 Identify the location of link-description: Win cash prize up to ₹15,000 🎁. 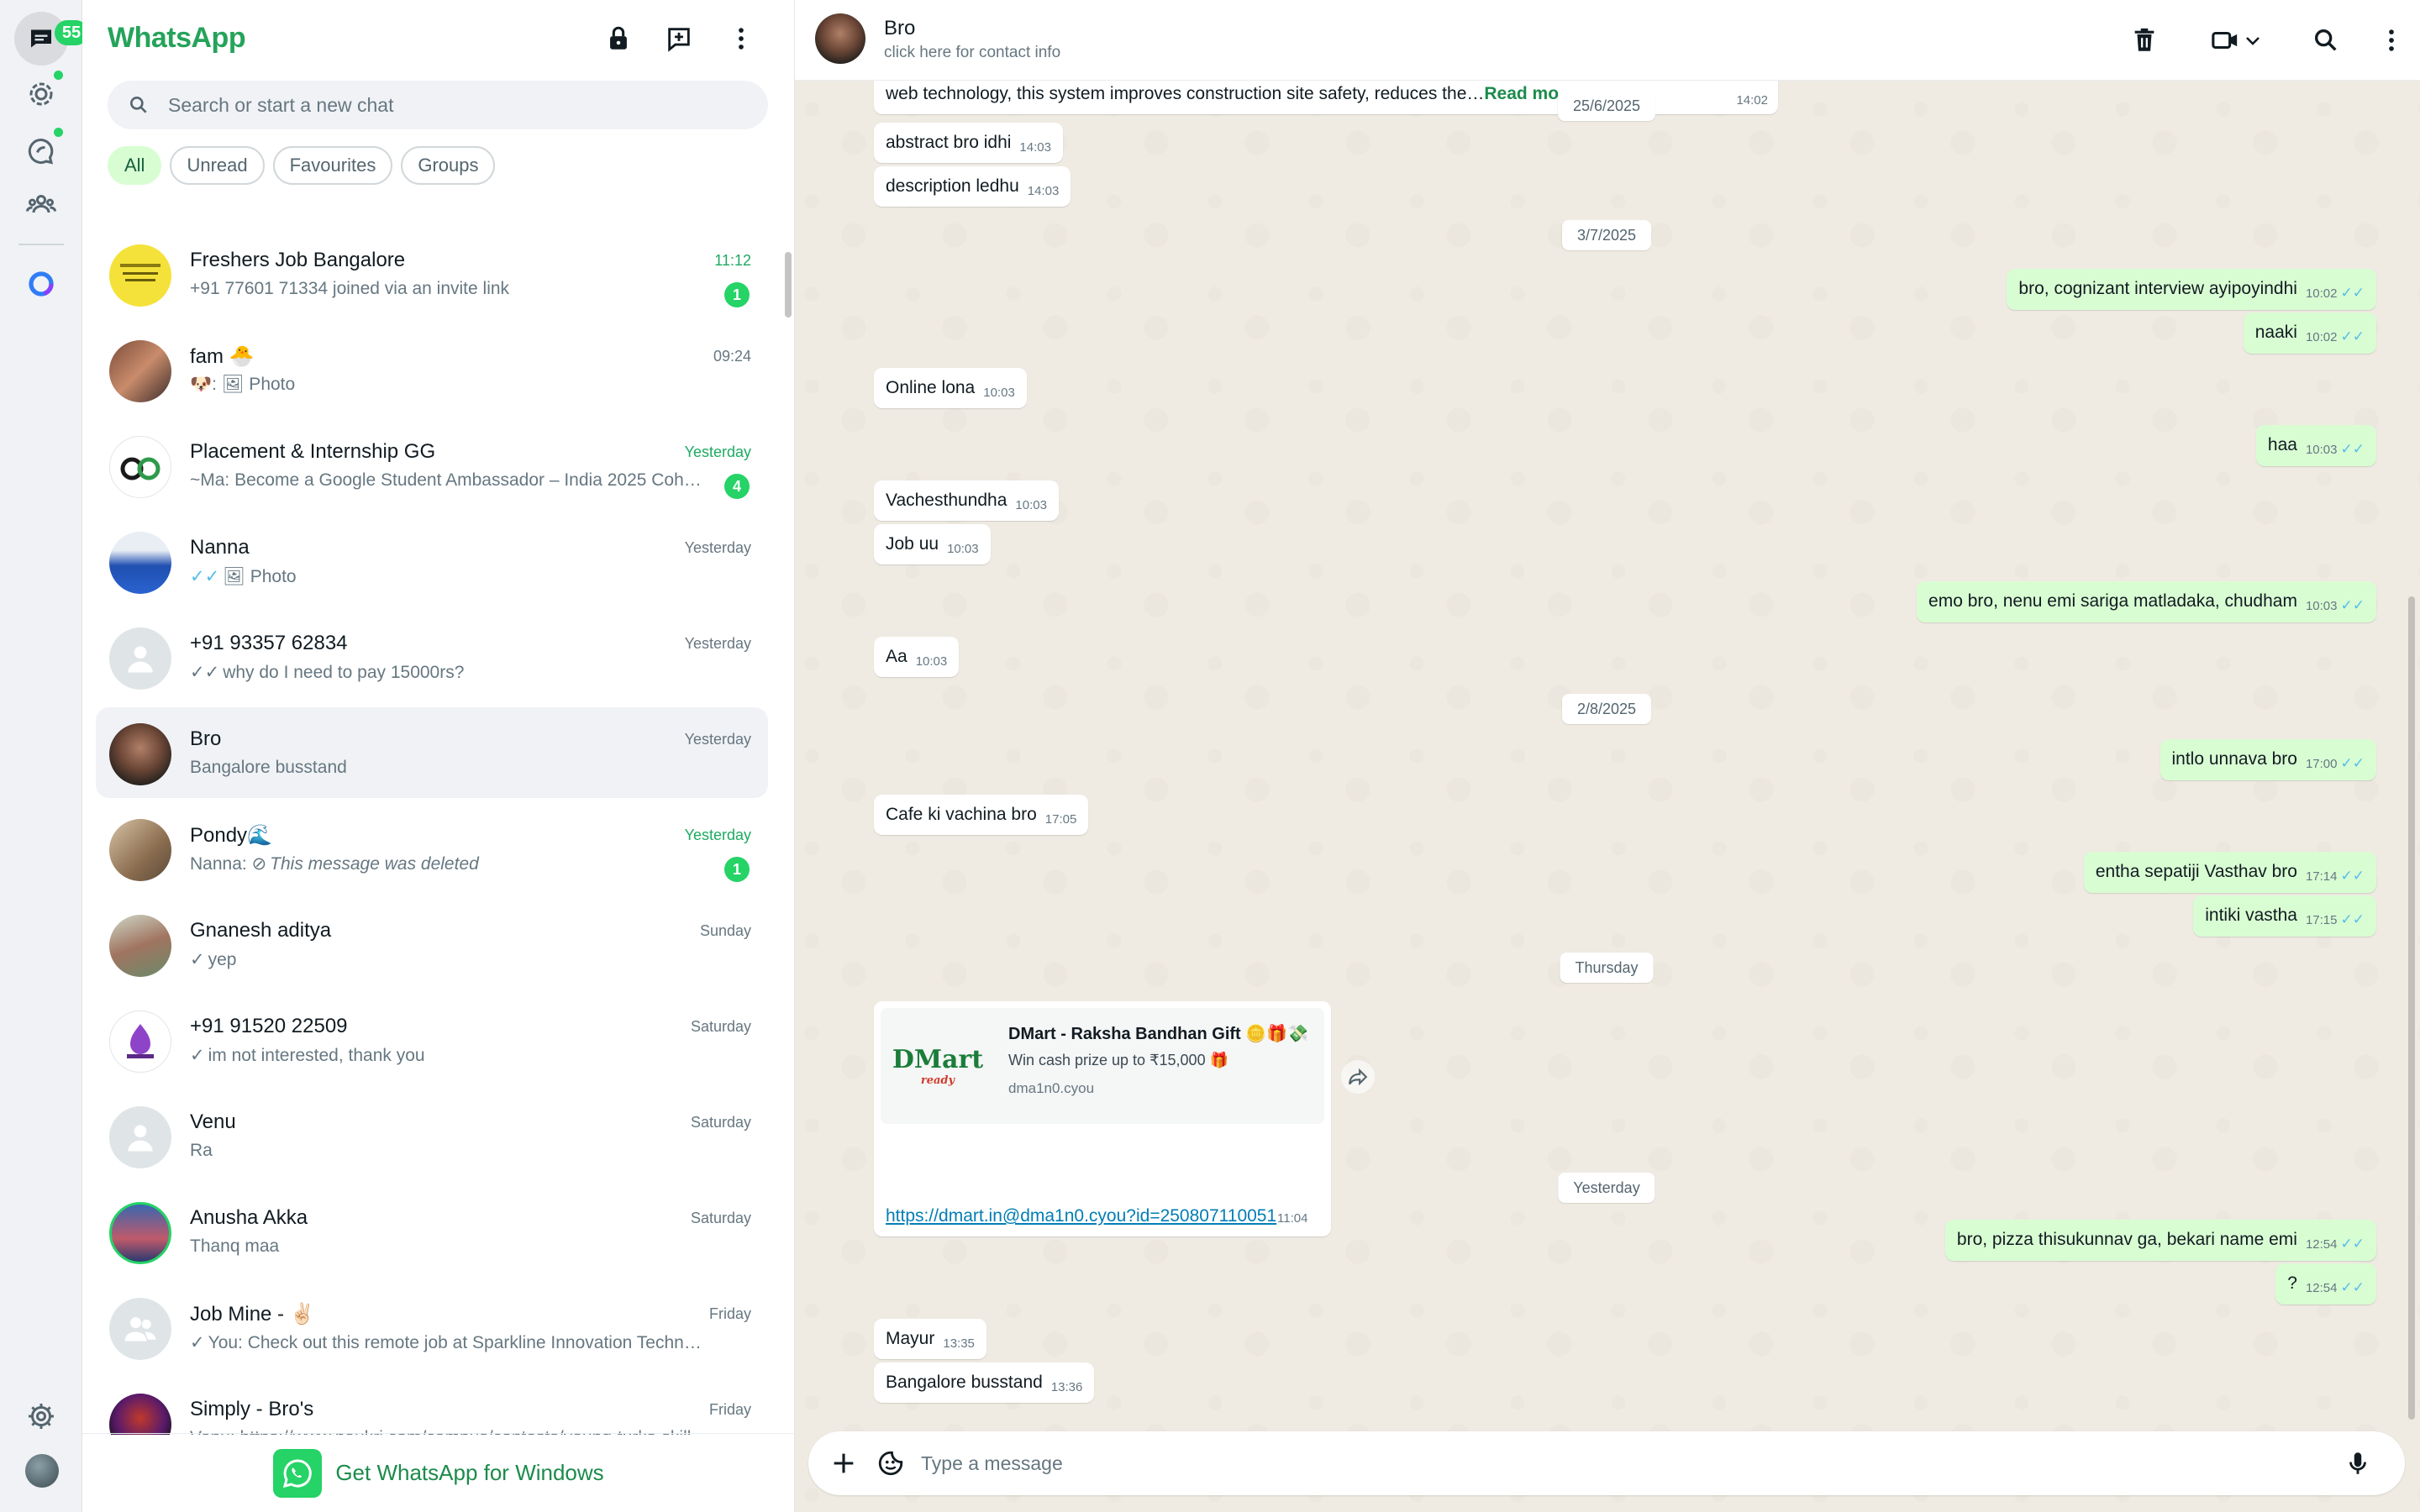
(1118, 1060).